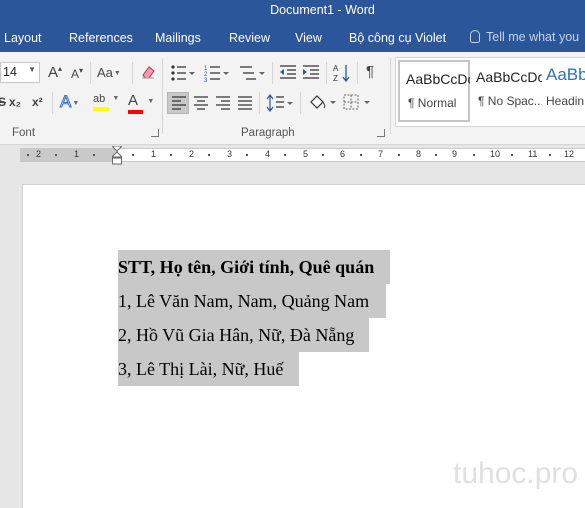  What do you see at coordinates (135, 112) in the screenshot?
I see `font-color-bar` at bounding box center [135, 112].